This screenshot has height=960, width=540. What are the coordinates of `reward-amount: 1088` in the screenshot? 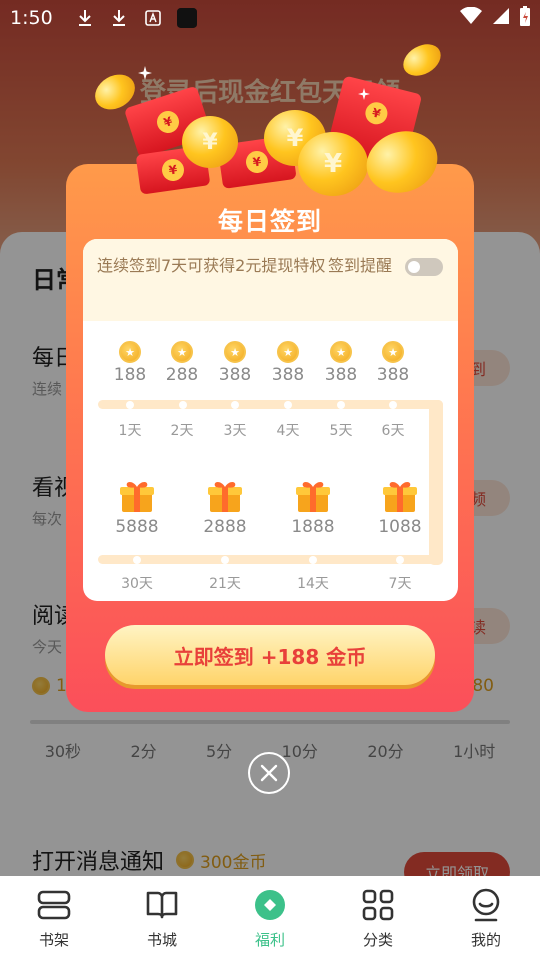 It's located at (400, 527).